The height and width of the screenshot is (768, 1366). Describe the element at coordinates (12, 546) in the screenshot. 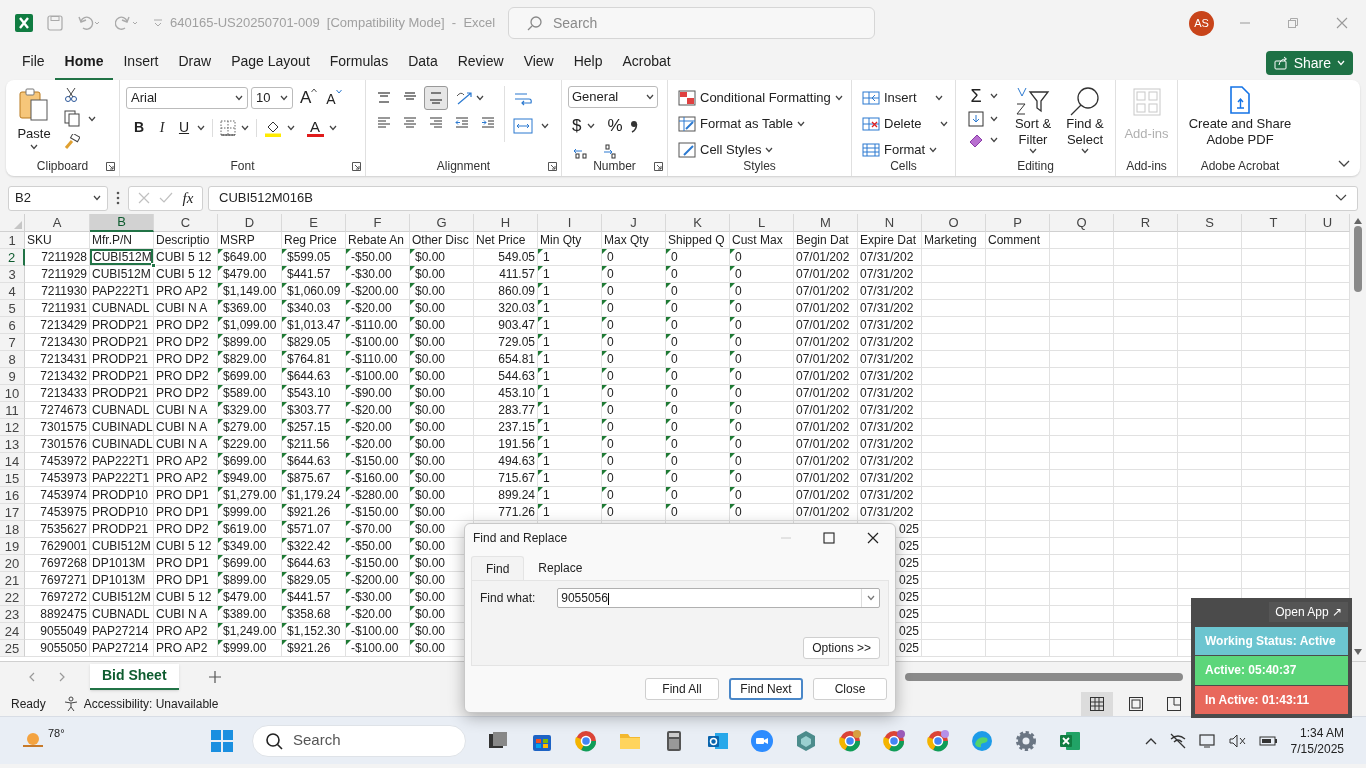

I see `row-header: 19` at that location.